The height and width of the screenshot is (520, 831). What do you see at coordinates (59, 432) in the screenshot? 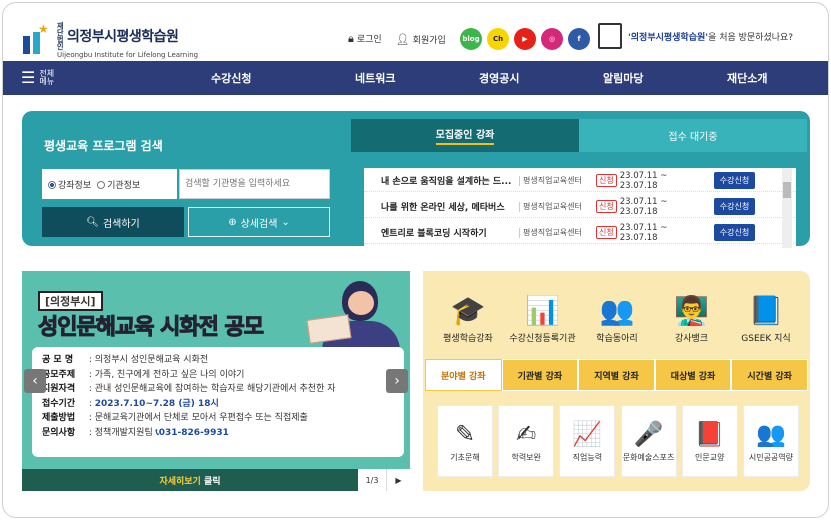
I see `info-key: 문의사항` at bounding box center [59, 432].